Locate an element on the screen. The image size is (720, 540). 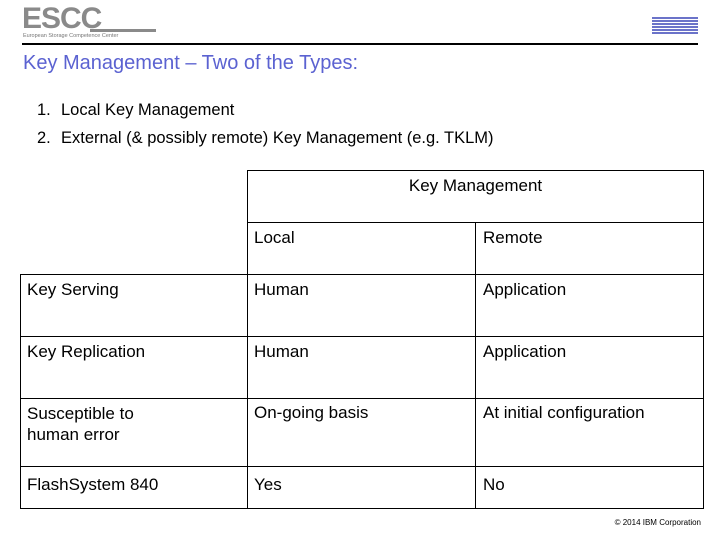
table-border-left is located at coordinates (20, 391).